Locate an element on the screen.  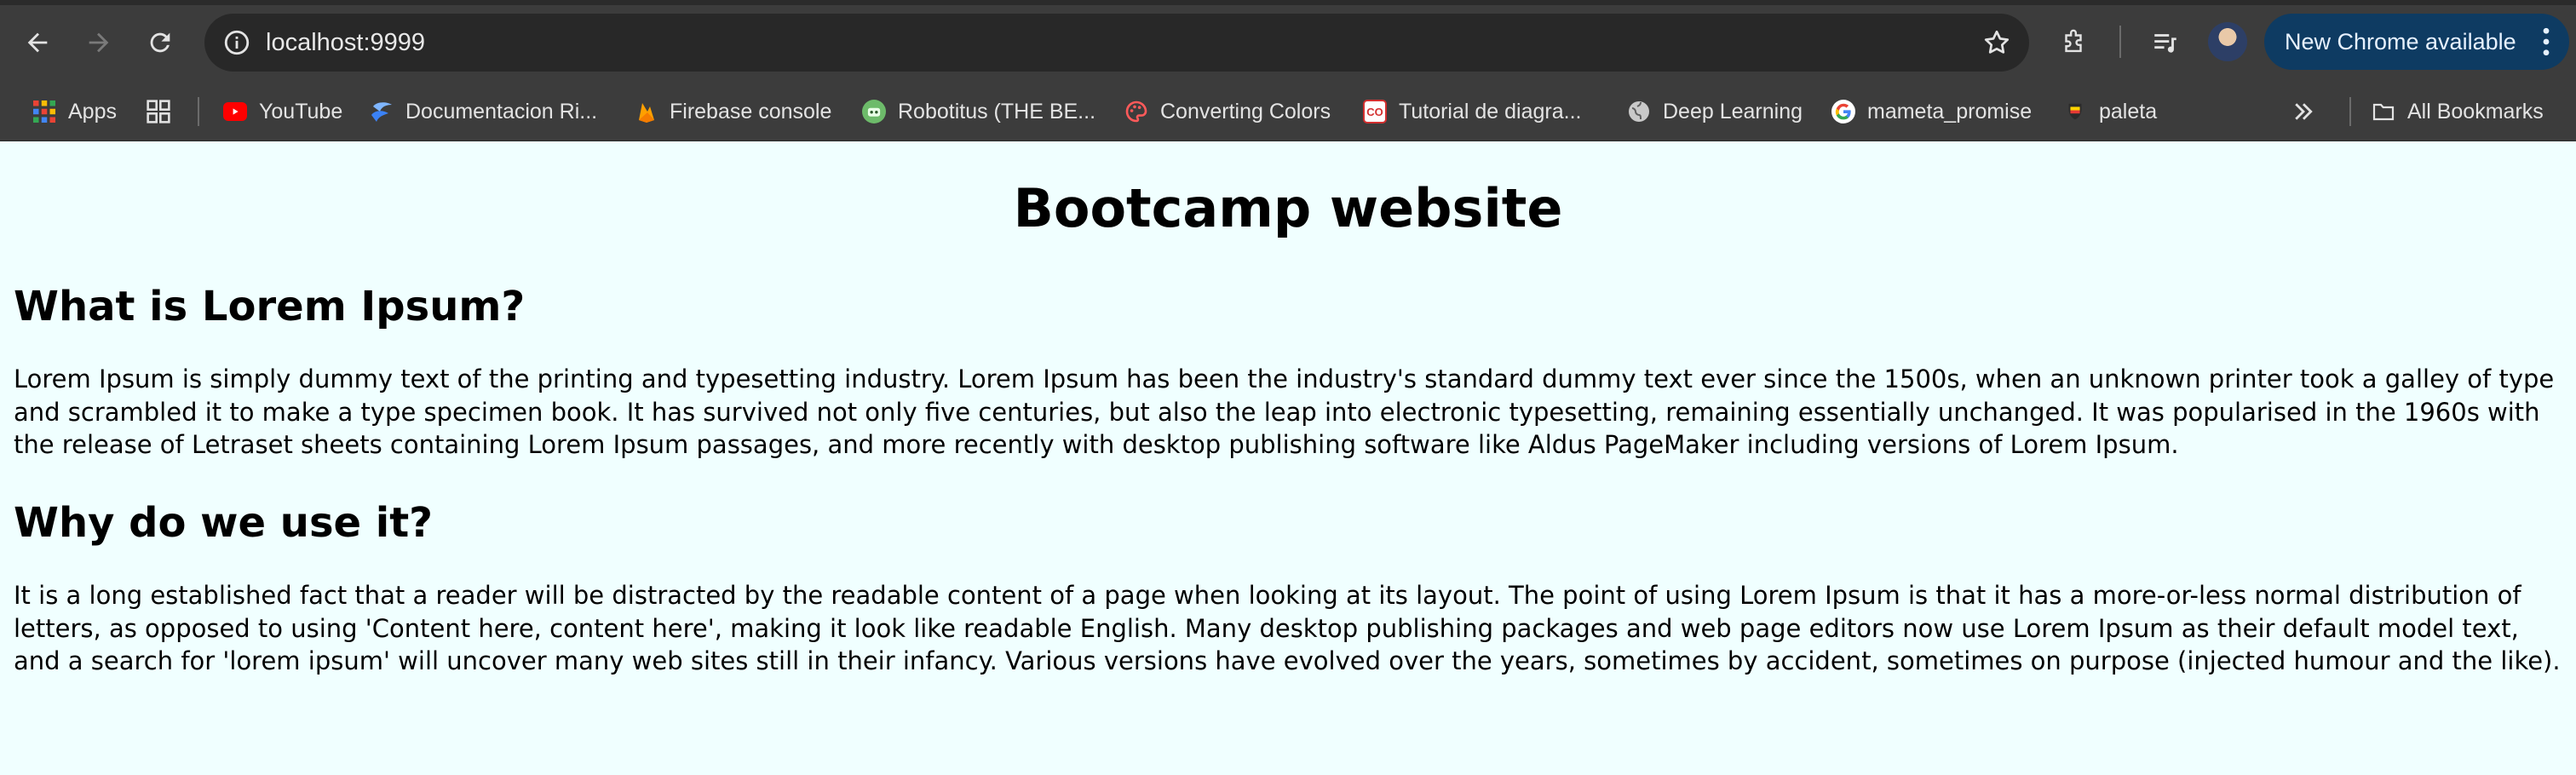
update-chrome-button: New Chrome available is located at coordinates (2416, 42).